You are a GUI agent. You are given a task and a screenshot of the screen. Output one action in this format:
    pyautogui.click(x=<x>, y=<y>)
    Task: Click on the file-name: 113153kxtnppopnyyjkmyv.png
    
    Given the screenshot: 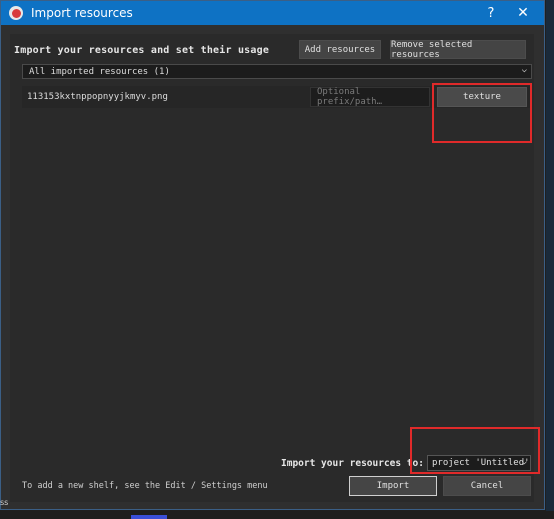 What is the action you would take?
    pyautogui.click(x=97, y=97)
    